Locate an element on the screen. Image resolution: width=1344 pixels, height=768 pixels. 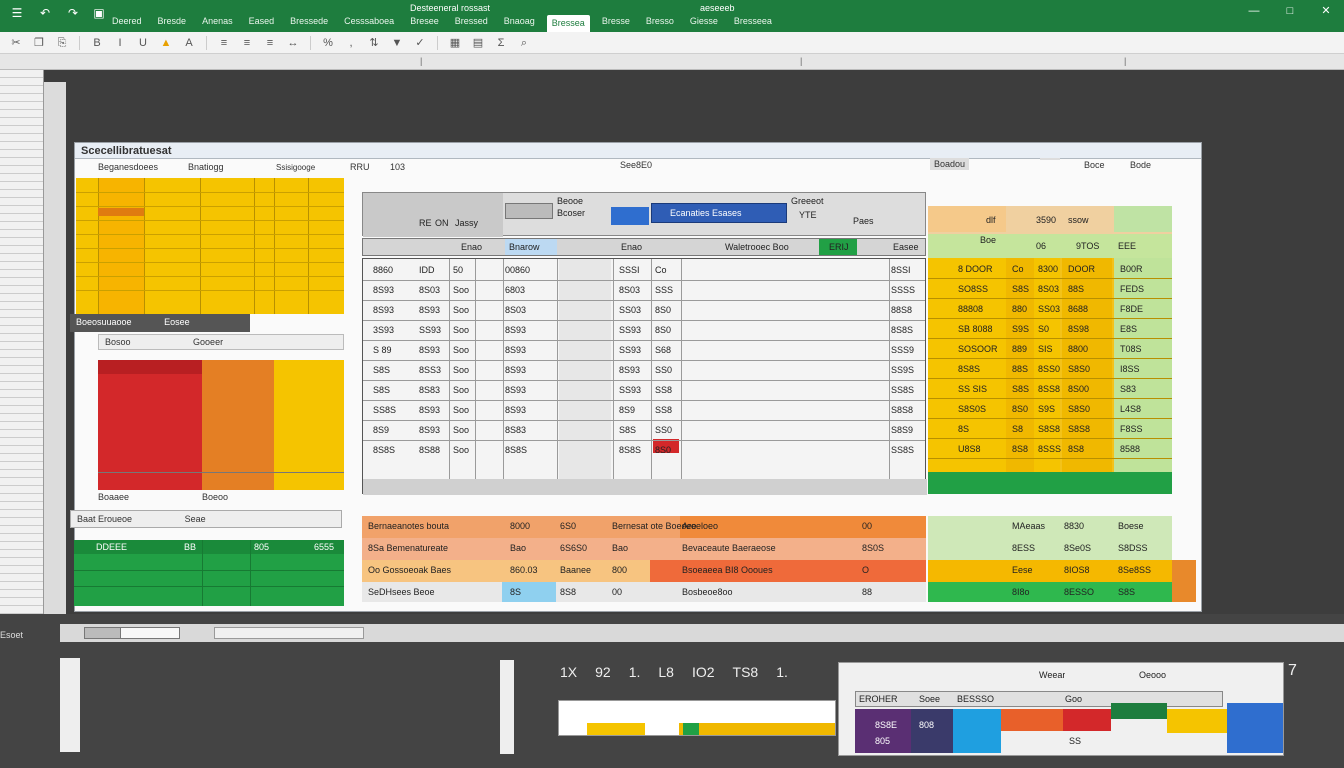
table-cell: 8S83 is located at coordinates (515, 430).